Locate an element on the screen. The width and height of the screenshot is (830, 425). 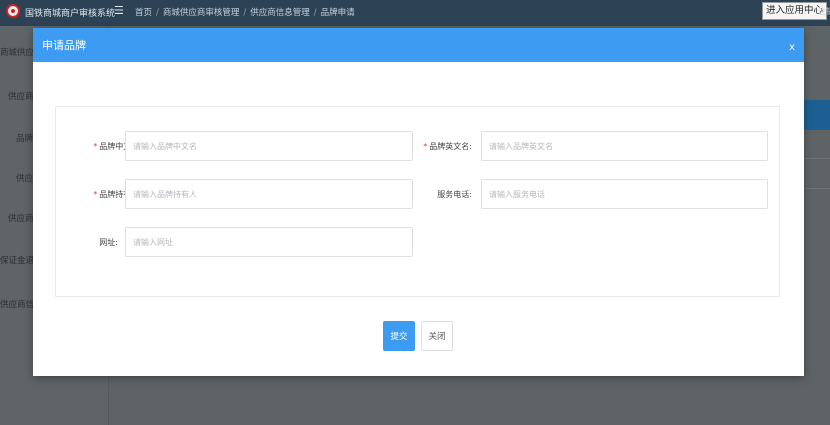
service-phone-input is located at coordinates (624, 194).